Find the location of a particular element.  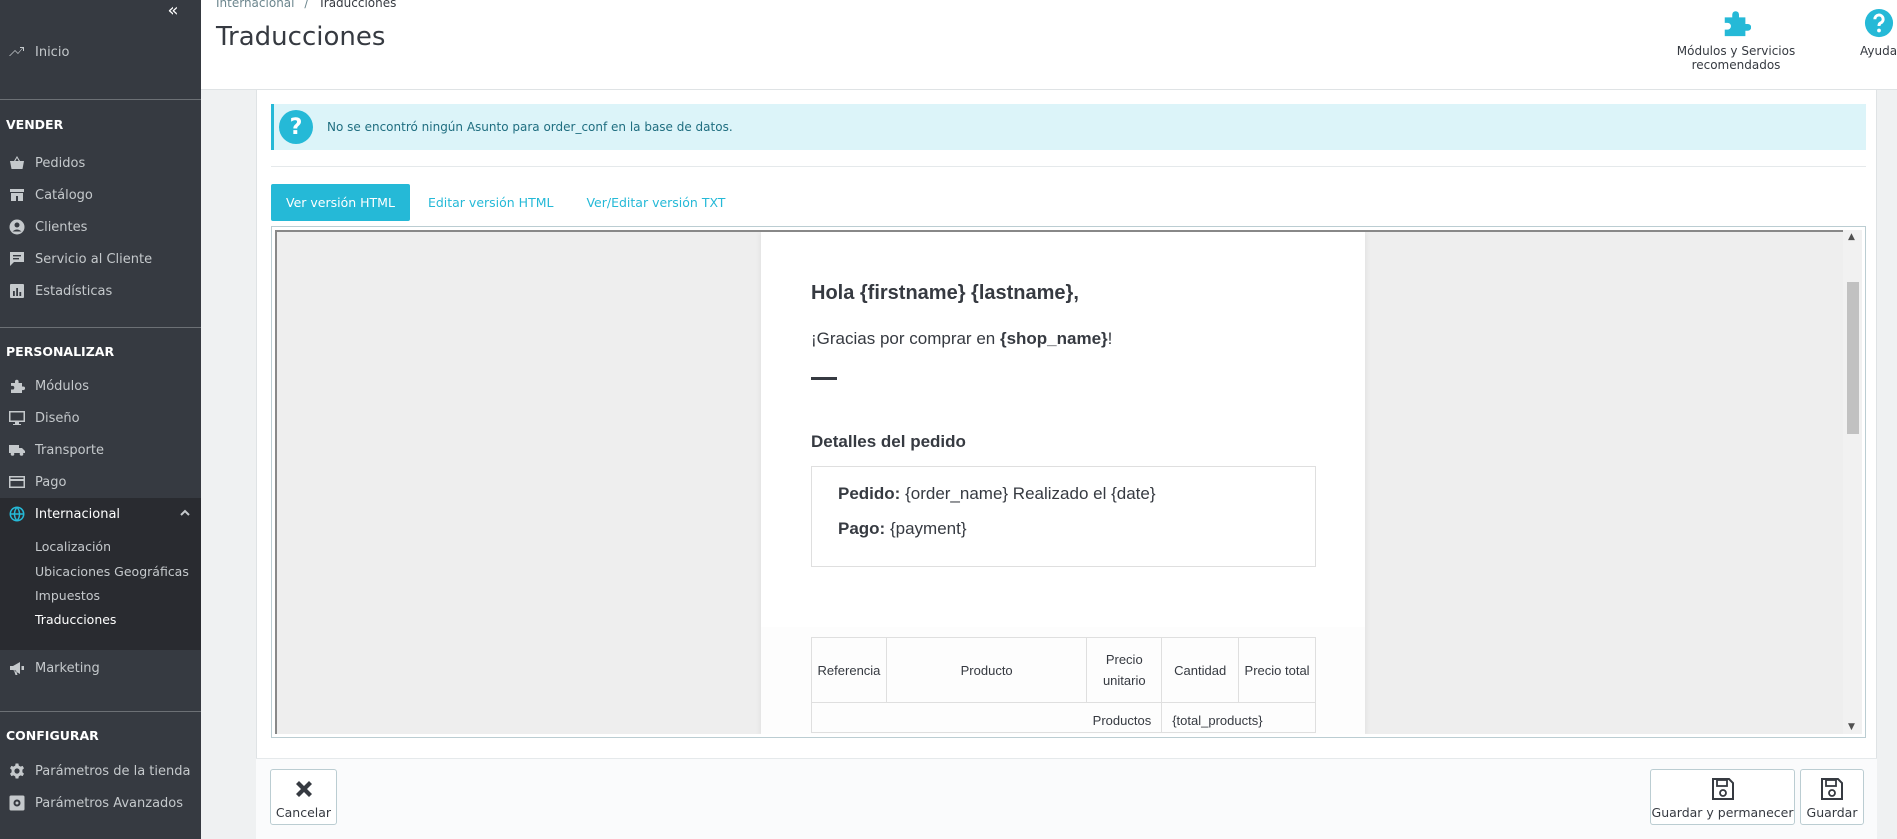

bar-chart-icon is located at coordinates (16, 291).